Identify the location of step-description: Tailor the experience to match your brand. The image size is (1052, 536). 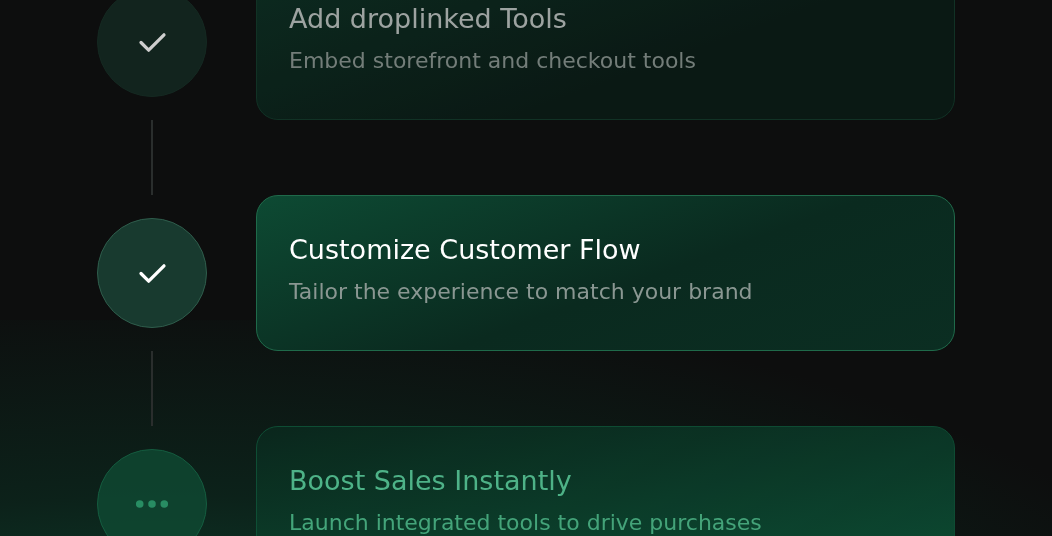
(521, 291).